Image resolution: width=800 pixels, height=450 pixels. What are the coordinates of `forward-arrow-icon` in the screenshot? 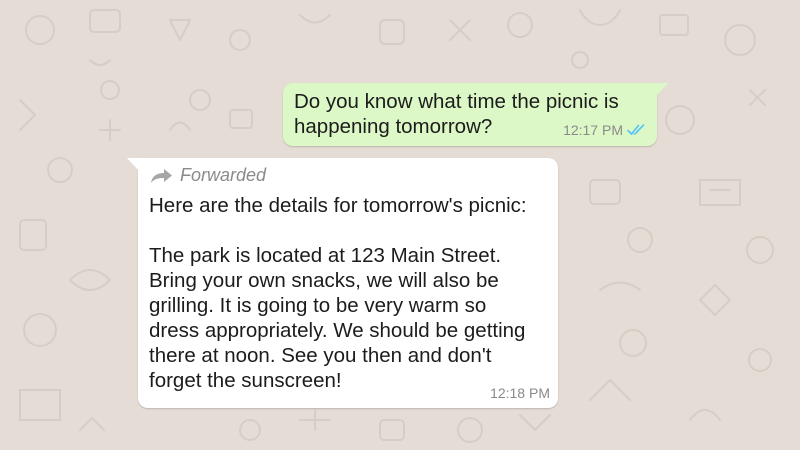 It's located at (161, 176).